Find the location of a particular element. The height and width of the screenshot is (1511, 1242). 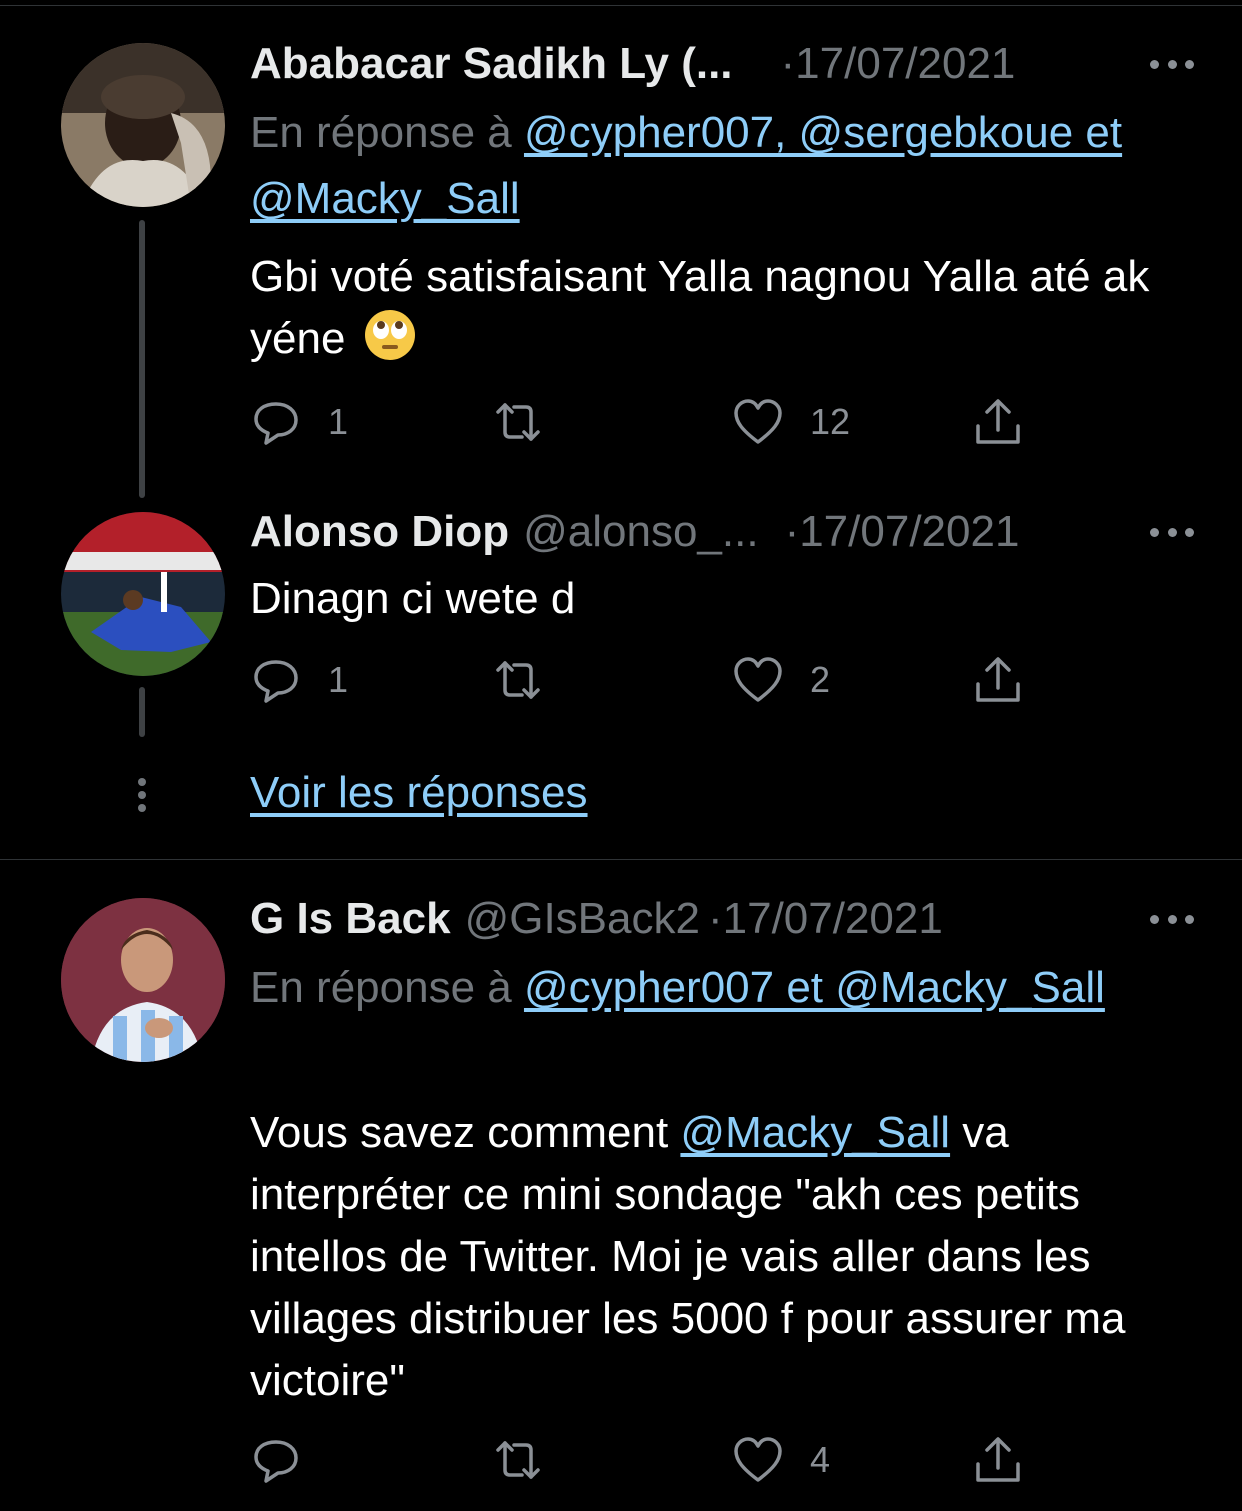

reply-mentions-link: @cypher007 et @Macky_Sall is located at coordinates (814, 987).